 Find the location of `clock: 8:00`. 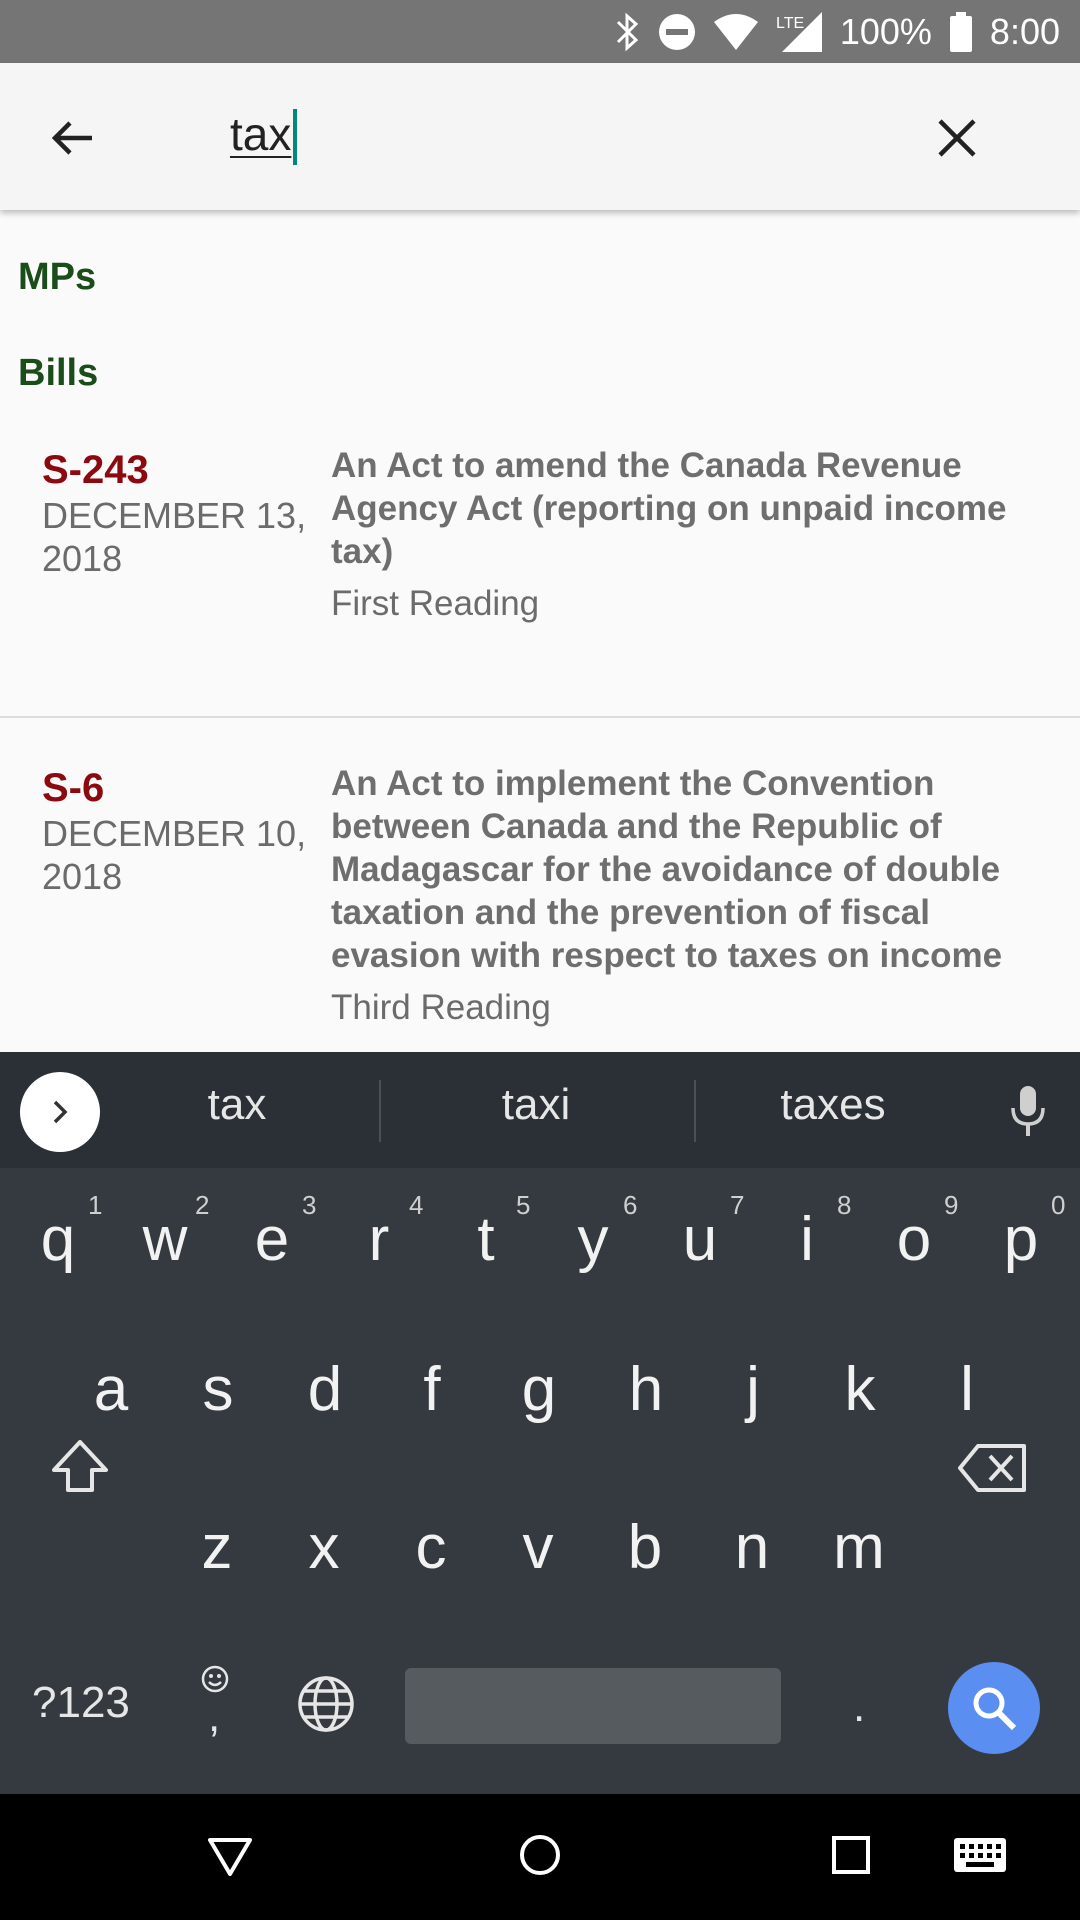

clock: 8:00 is located at coordinates (1024, 31).